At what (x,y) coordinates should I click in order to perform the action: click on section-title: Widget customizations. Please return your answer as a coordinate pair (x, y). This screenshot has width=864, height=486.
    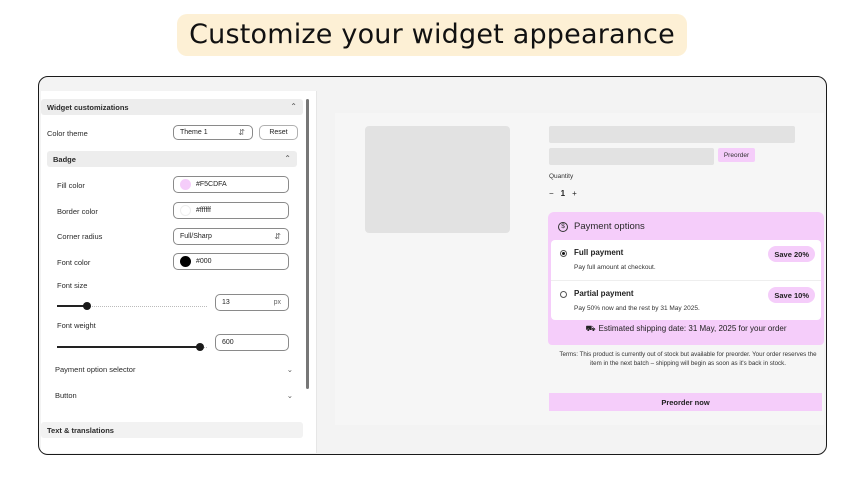
    Looking at the image, I should click on (88, 107).